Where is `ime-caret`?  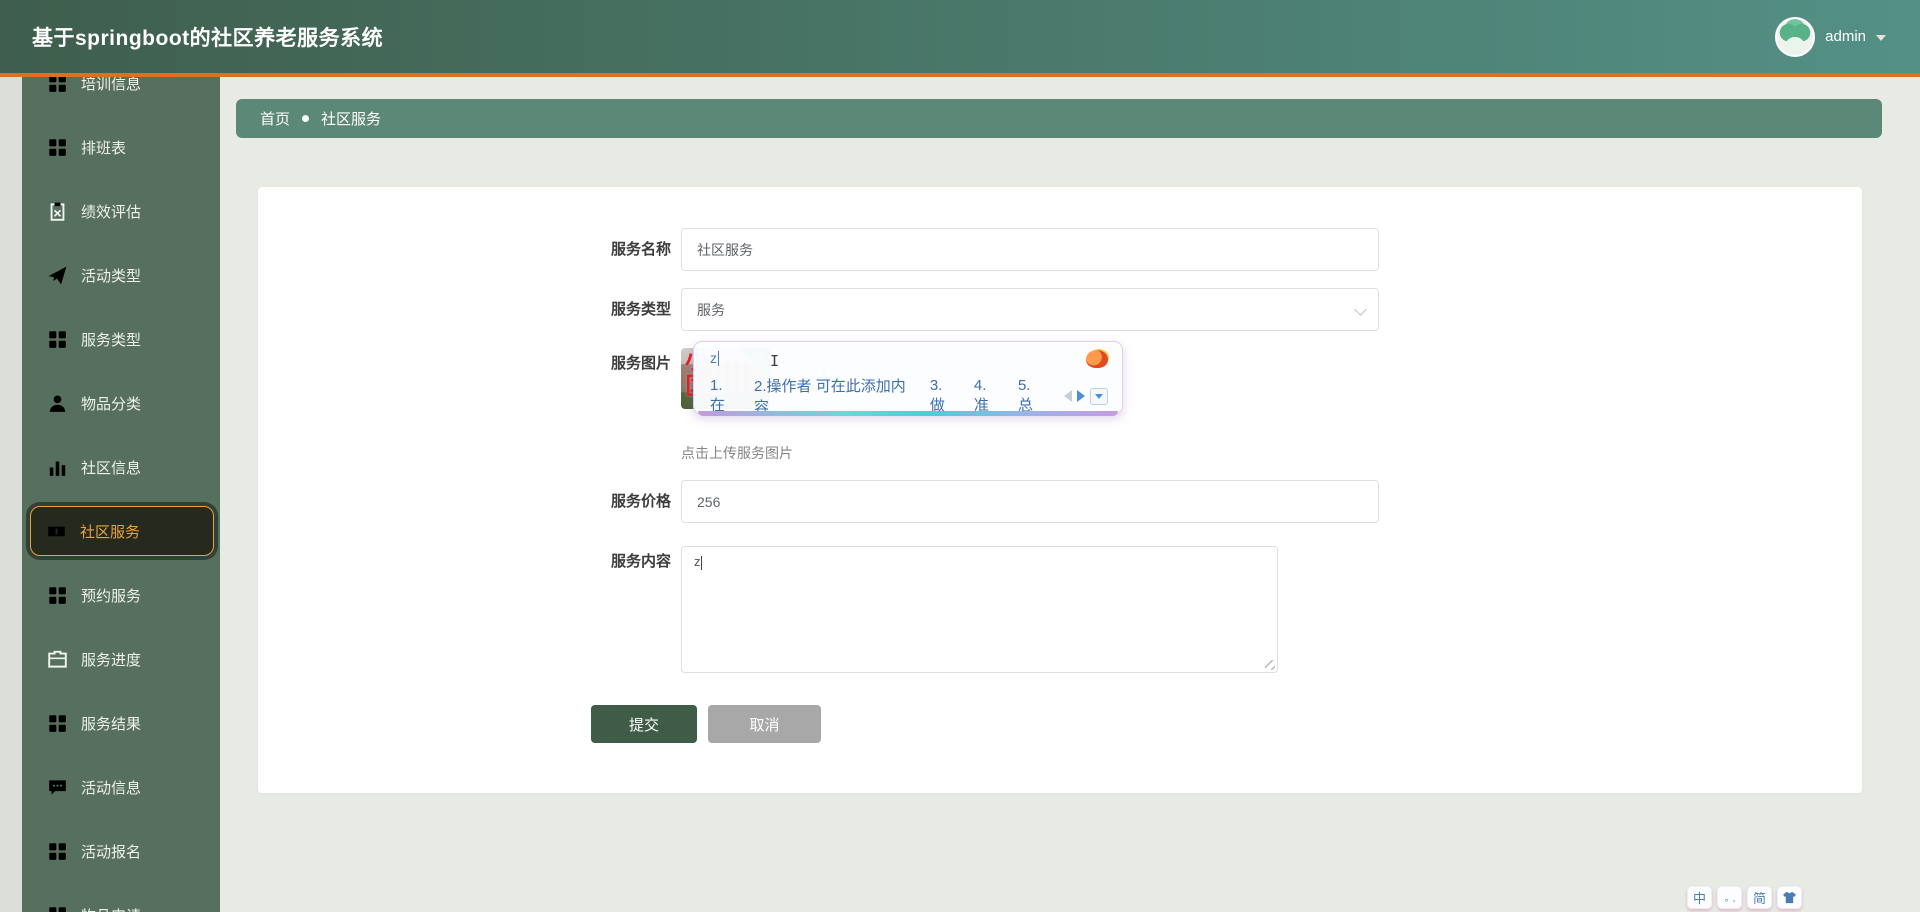 ime-caret is located at coordinates (718, 358).